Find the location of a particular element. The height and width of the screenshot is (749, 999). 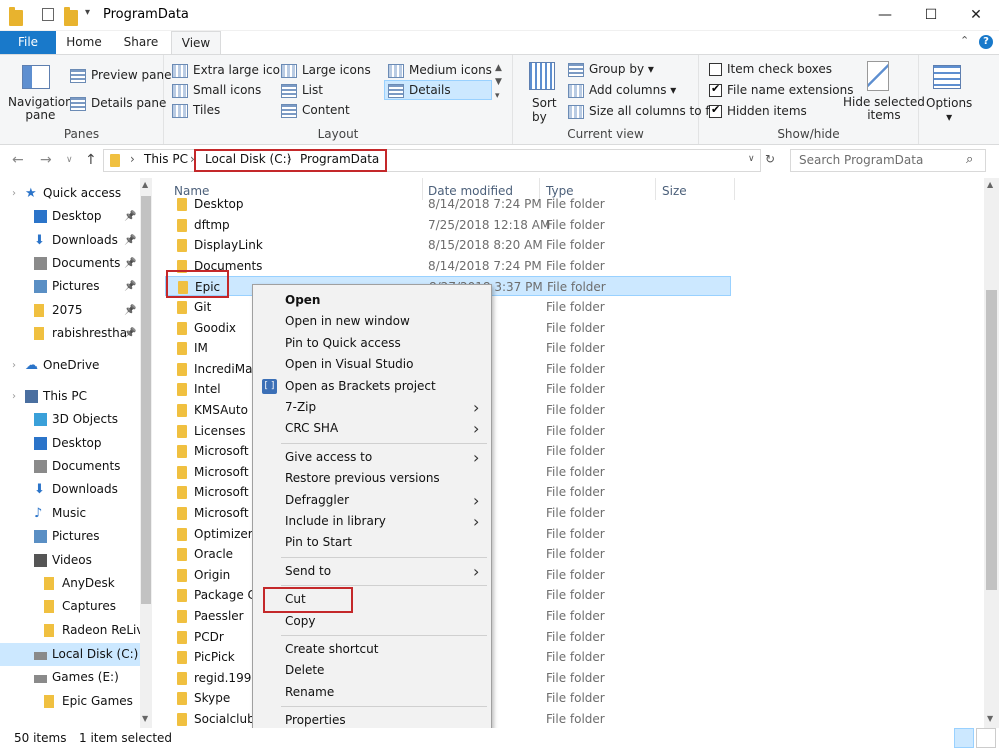

layout-extra-large-icons: Extra large icons is located at coordinates (233, 70).